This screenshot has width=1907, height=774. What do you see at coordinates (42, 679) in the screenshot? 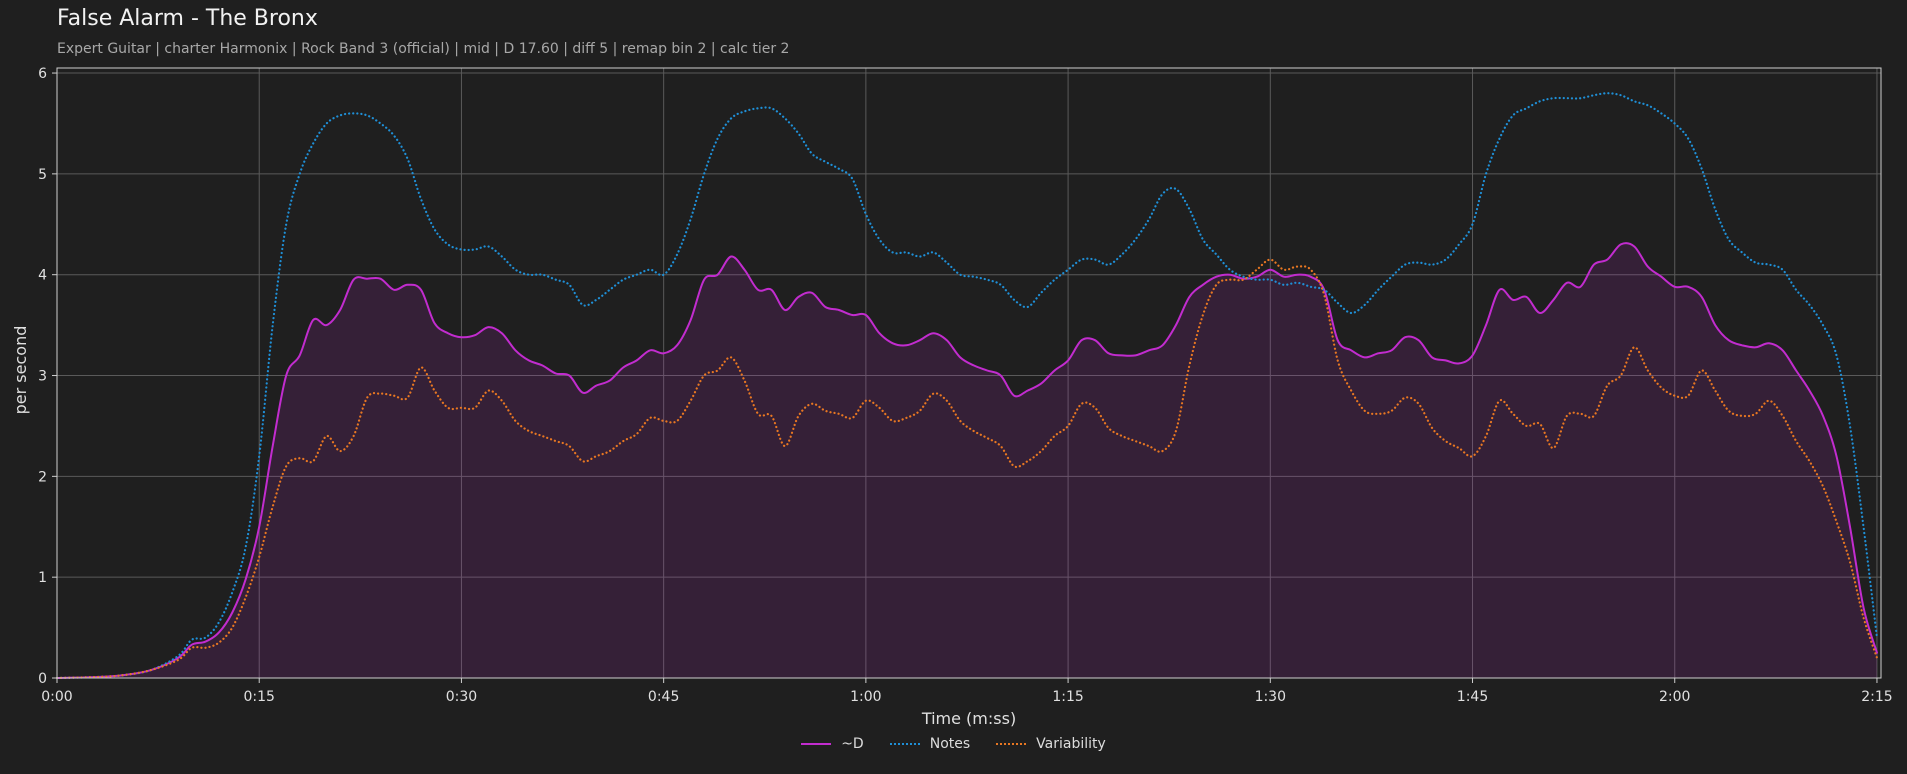
I see `y-tick-label: 0` at bounding box center [42, 679].